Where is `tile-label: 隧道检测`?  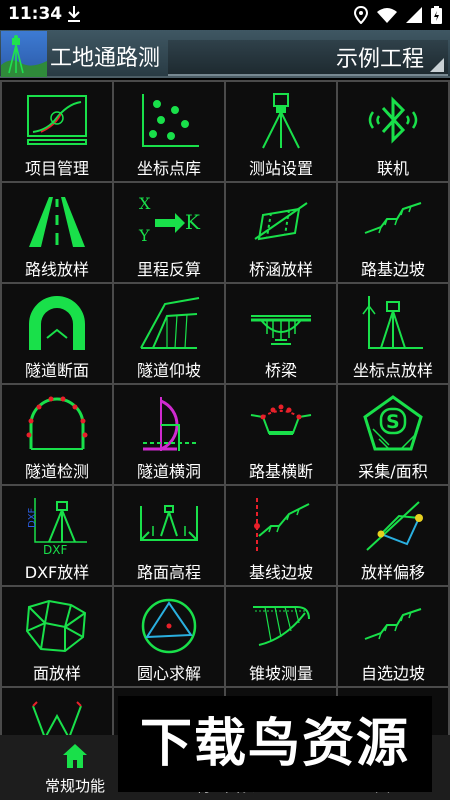
tile-label: 隧道检测 is located at coordinates (56, 471).